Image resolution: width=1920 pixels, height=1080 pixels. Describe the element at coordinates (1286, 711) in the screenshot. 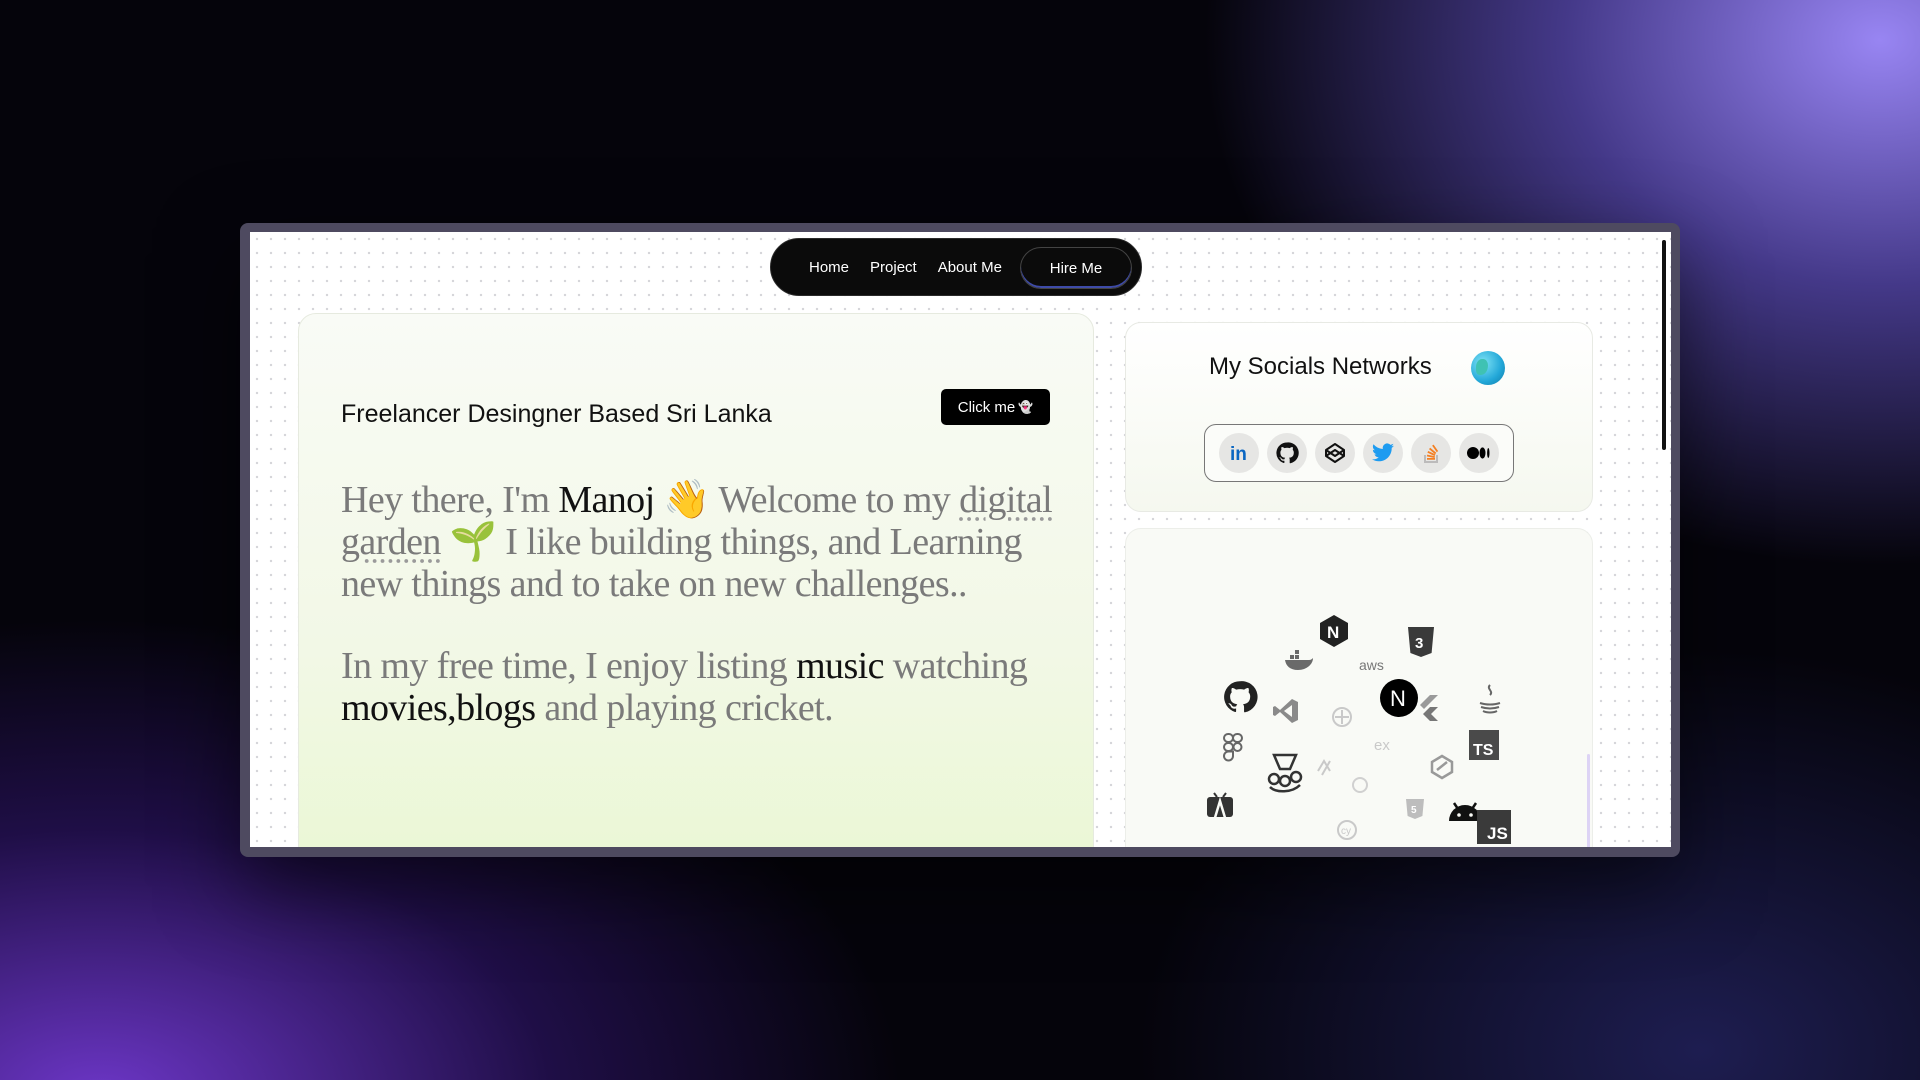

I see `vscode-icon` at that location.